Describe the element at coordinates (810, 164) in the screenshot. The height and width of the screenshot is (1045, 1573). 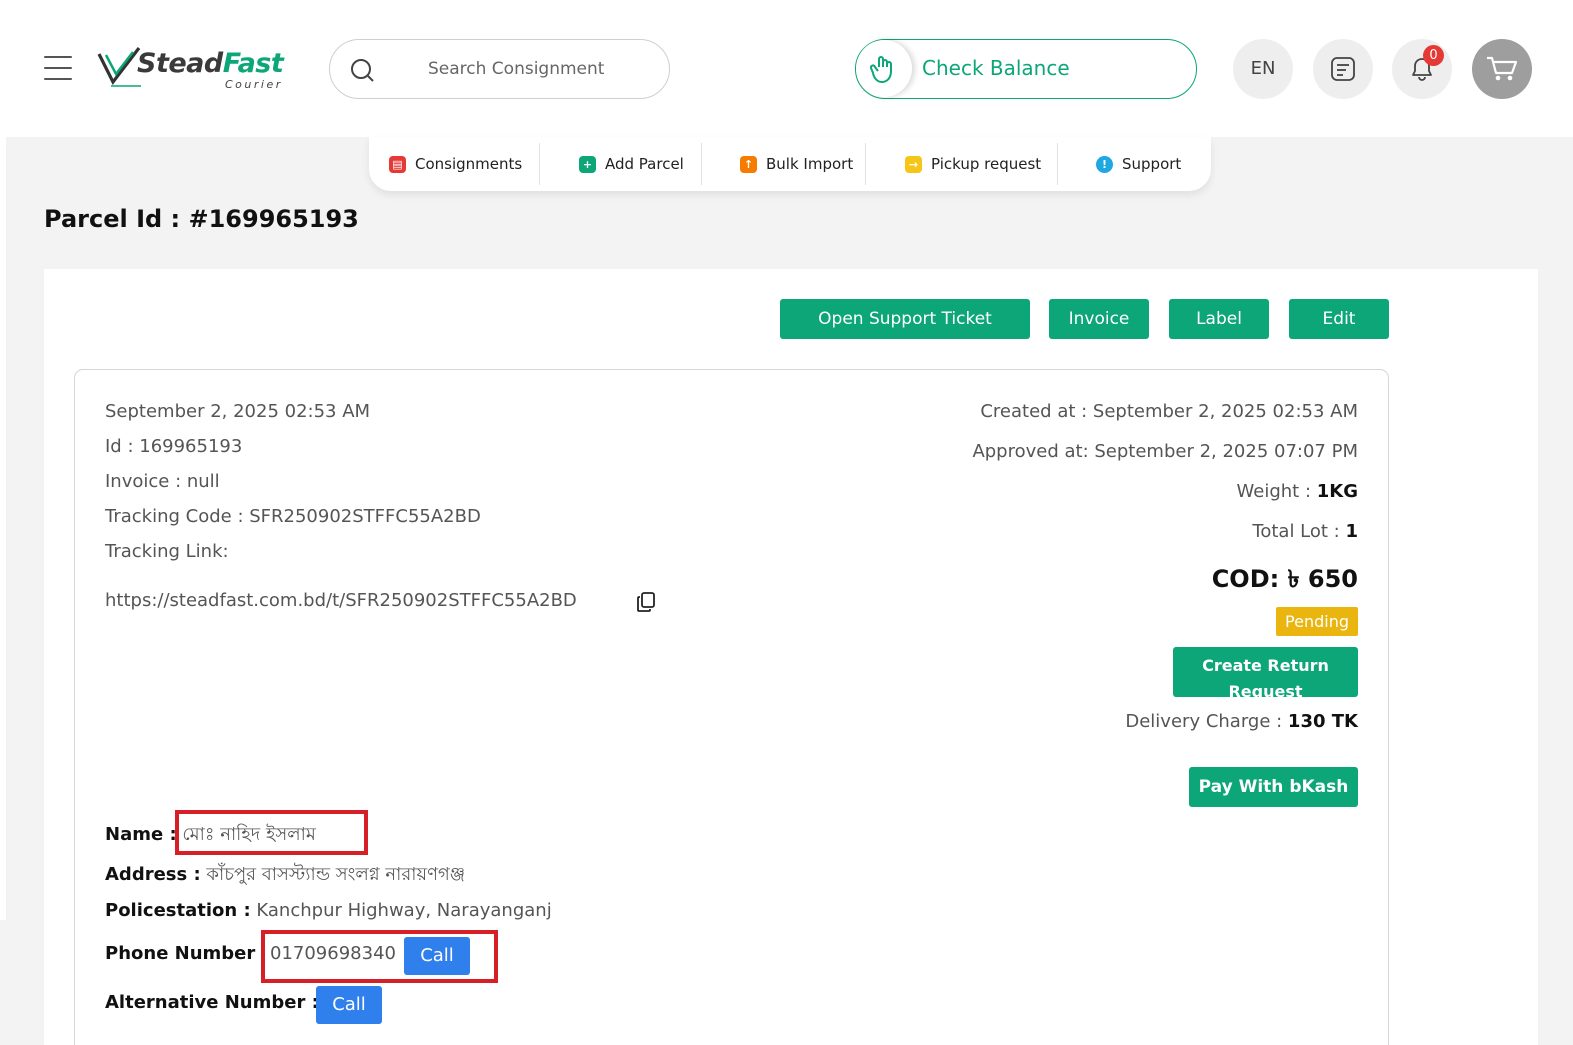
I see `nav-bulk-import-label: Bulk Import` at that location.